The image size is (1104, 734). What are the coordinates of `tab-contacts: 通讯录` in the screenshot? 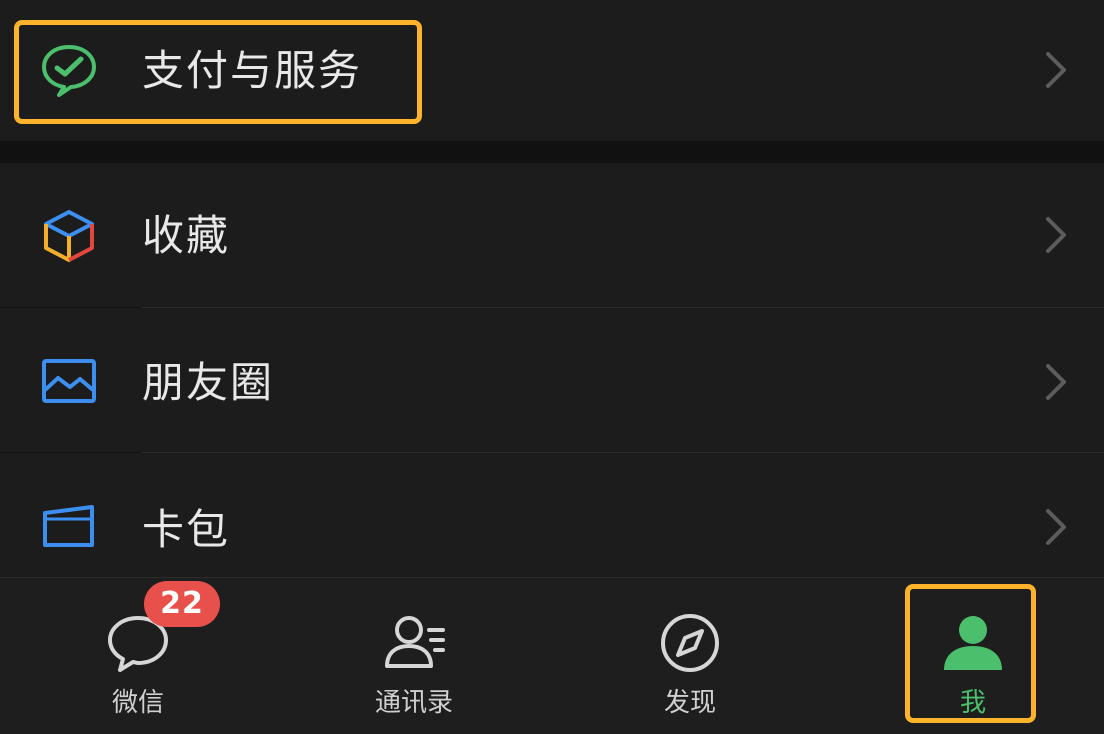 It's located at (414, 656).